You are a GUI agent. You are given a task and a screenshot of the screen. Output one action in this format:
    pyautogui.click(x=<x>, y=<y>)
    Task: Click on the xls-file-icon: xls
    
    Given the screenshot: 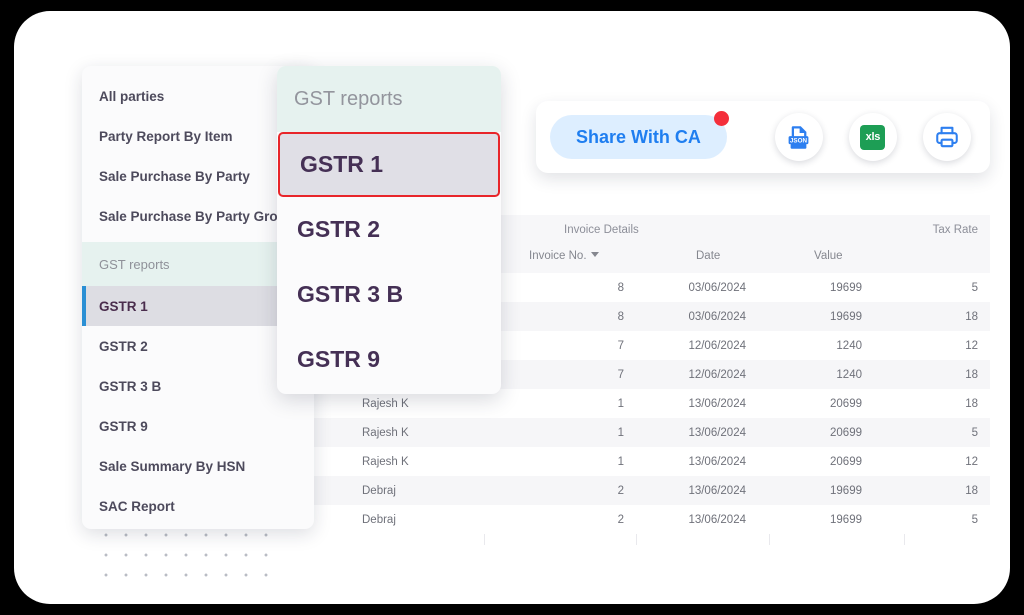 What is the action you would take?
    pyautogui.click(x=873, y=137)
    